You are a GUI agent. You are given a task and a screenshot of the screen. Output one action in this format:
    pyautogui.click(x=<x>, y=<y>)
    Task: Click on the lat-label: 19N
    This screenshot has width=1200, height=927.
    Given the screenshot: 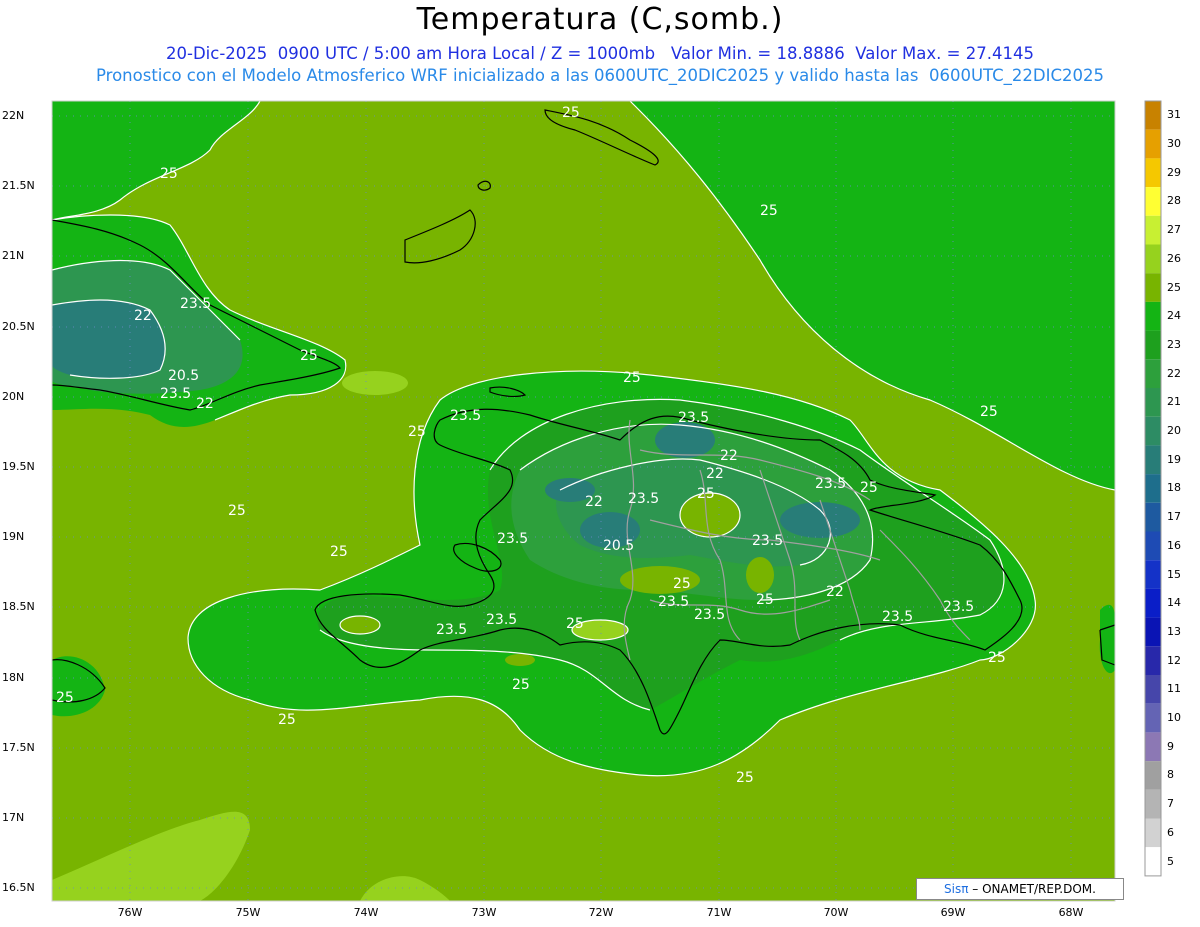 What is the action you would take?
    pyautogui.click(x=13, y=536)
    